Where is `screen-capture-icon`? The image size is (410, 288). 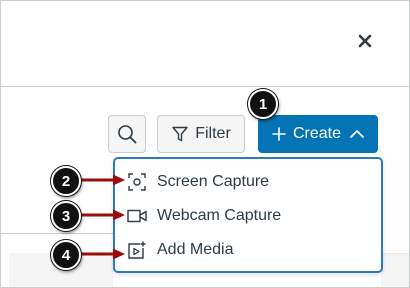
screen-capture-icon is located at coordinates (137, 182).